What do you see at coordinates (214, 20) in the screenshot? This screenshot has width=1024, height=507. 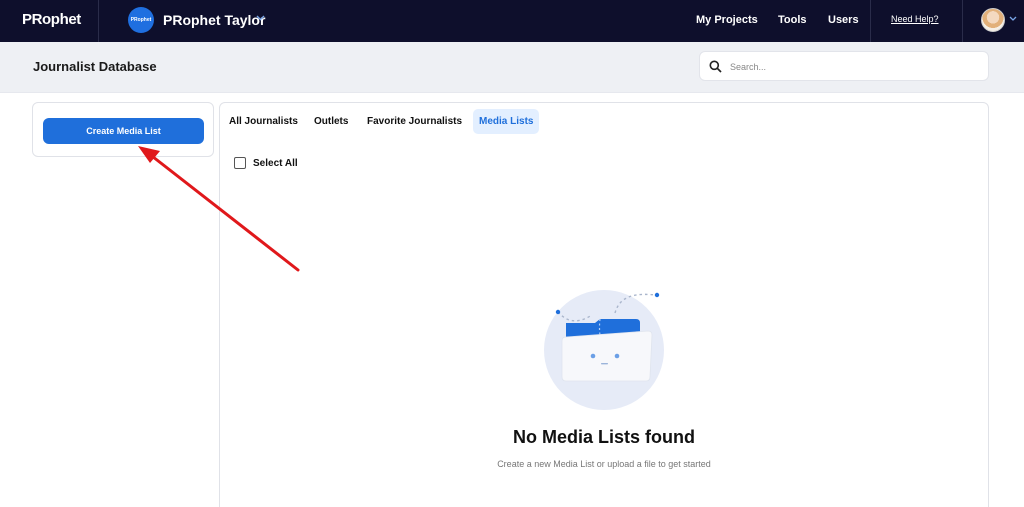 I see `workspace-name: PRophet Taylor` at bounding box center [214, 20].